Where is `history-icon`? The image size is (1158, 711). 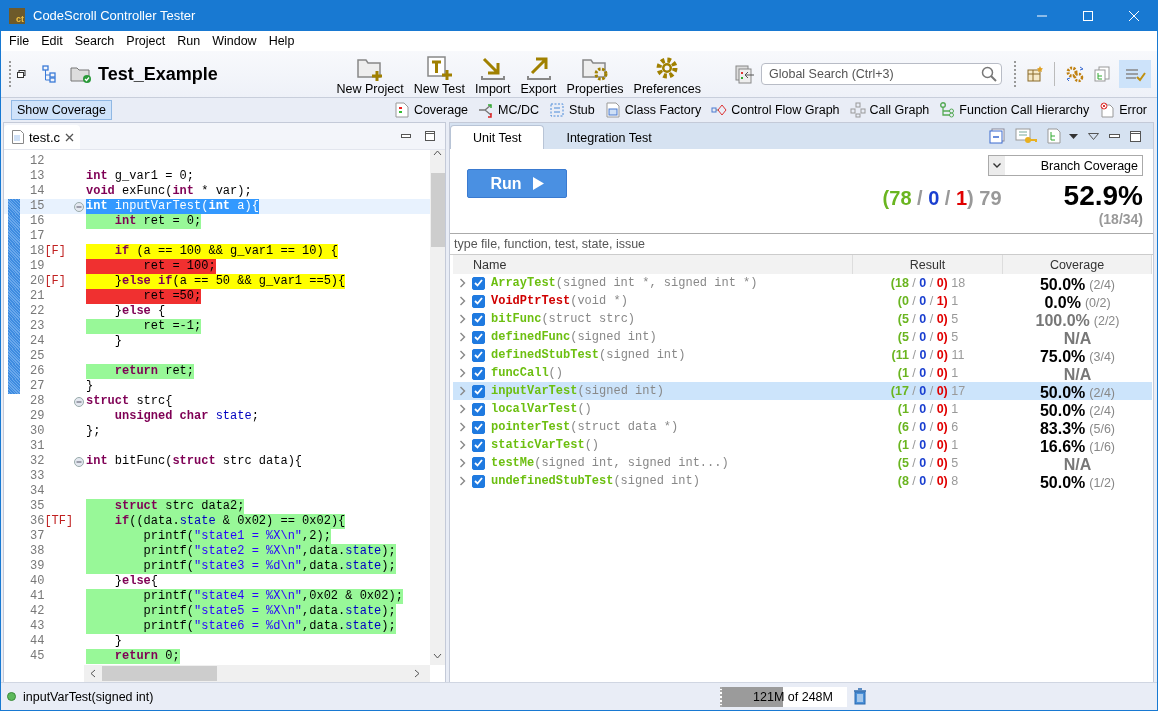
history-icon is located at coordinates (745, 74).